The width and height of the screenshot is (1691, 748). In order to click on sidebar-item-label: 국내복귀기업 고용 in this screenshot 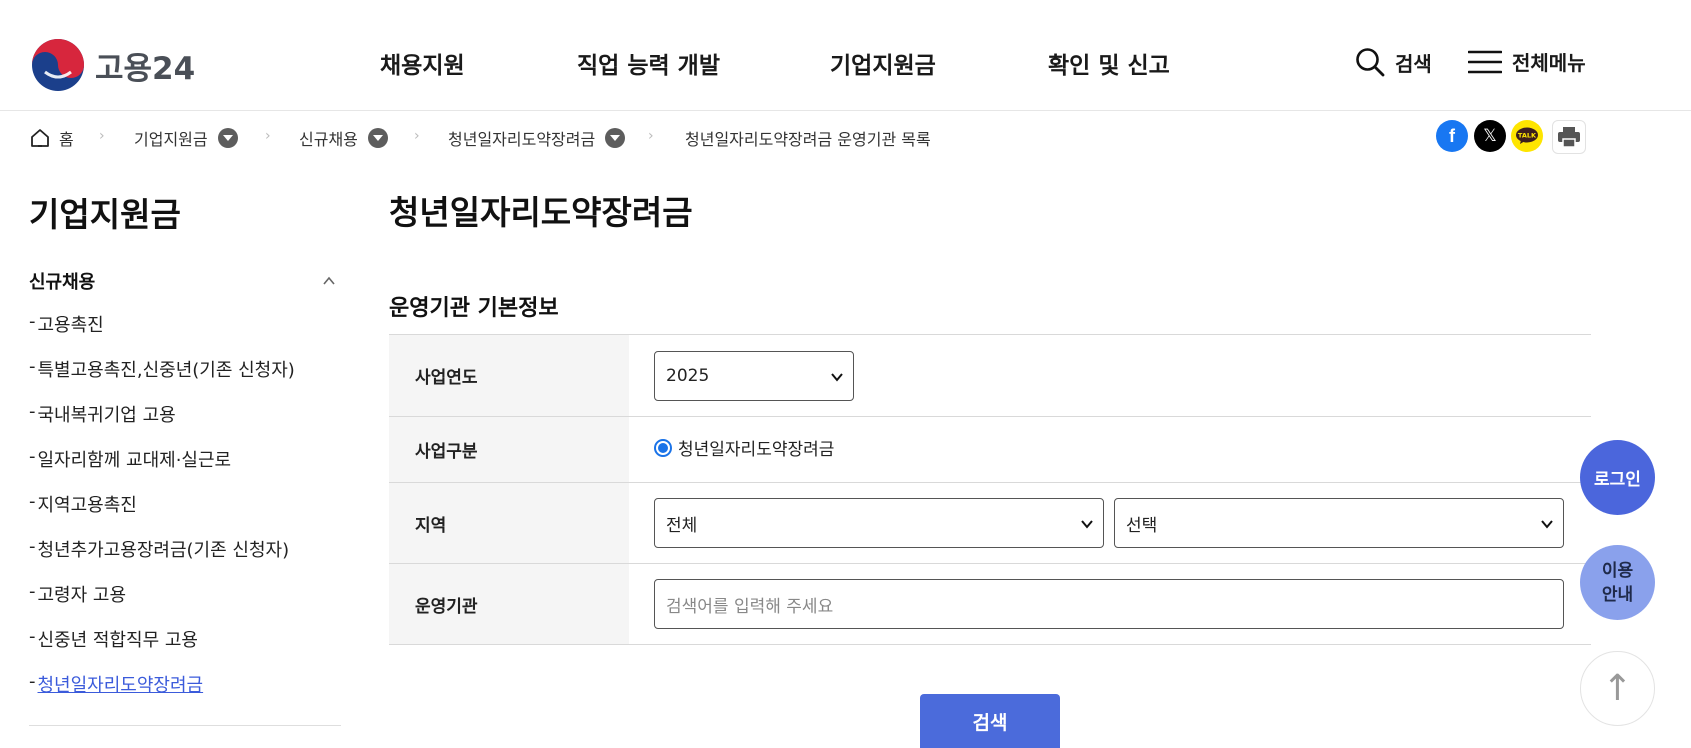, I will do `click(106, 415)`.